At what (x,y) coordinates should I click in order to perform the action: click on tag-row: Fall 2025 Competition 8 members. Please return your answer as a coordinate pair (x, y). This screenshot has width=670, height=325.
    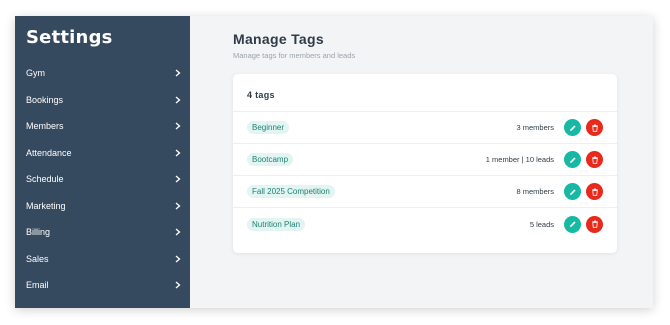
    Looking at the image, I should click on (425, 192).